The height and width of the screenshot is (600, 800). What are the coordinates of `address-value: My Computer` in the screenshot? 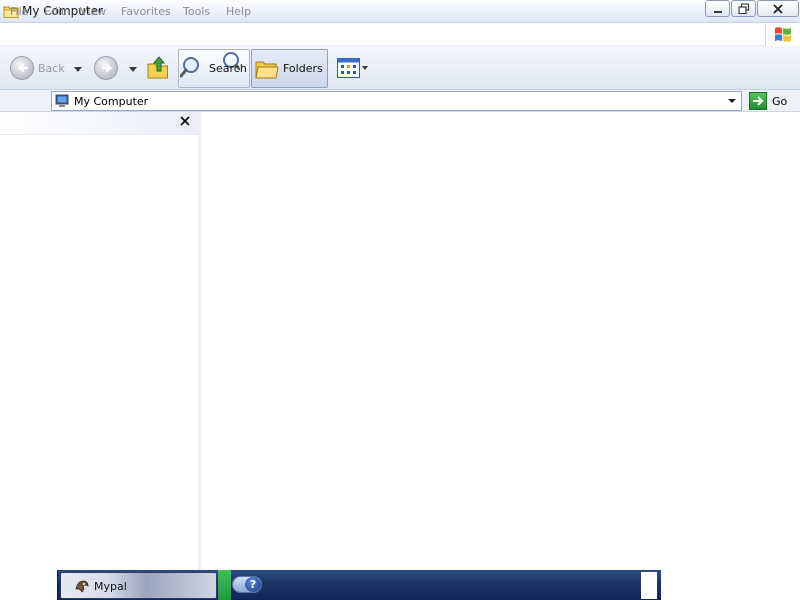 It's located at (111, 101).